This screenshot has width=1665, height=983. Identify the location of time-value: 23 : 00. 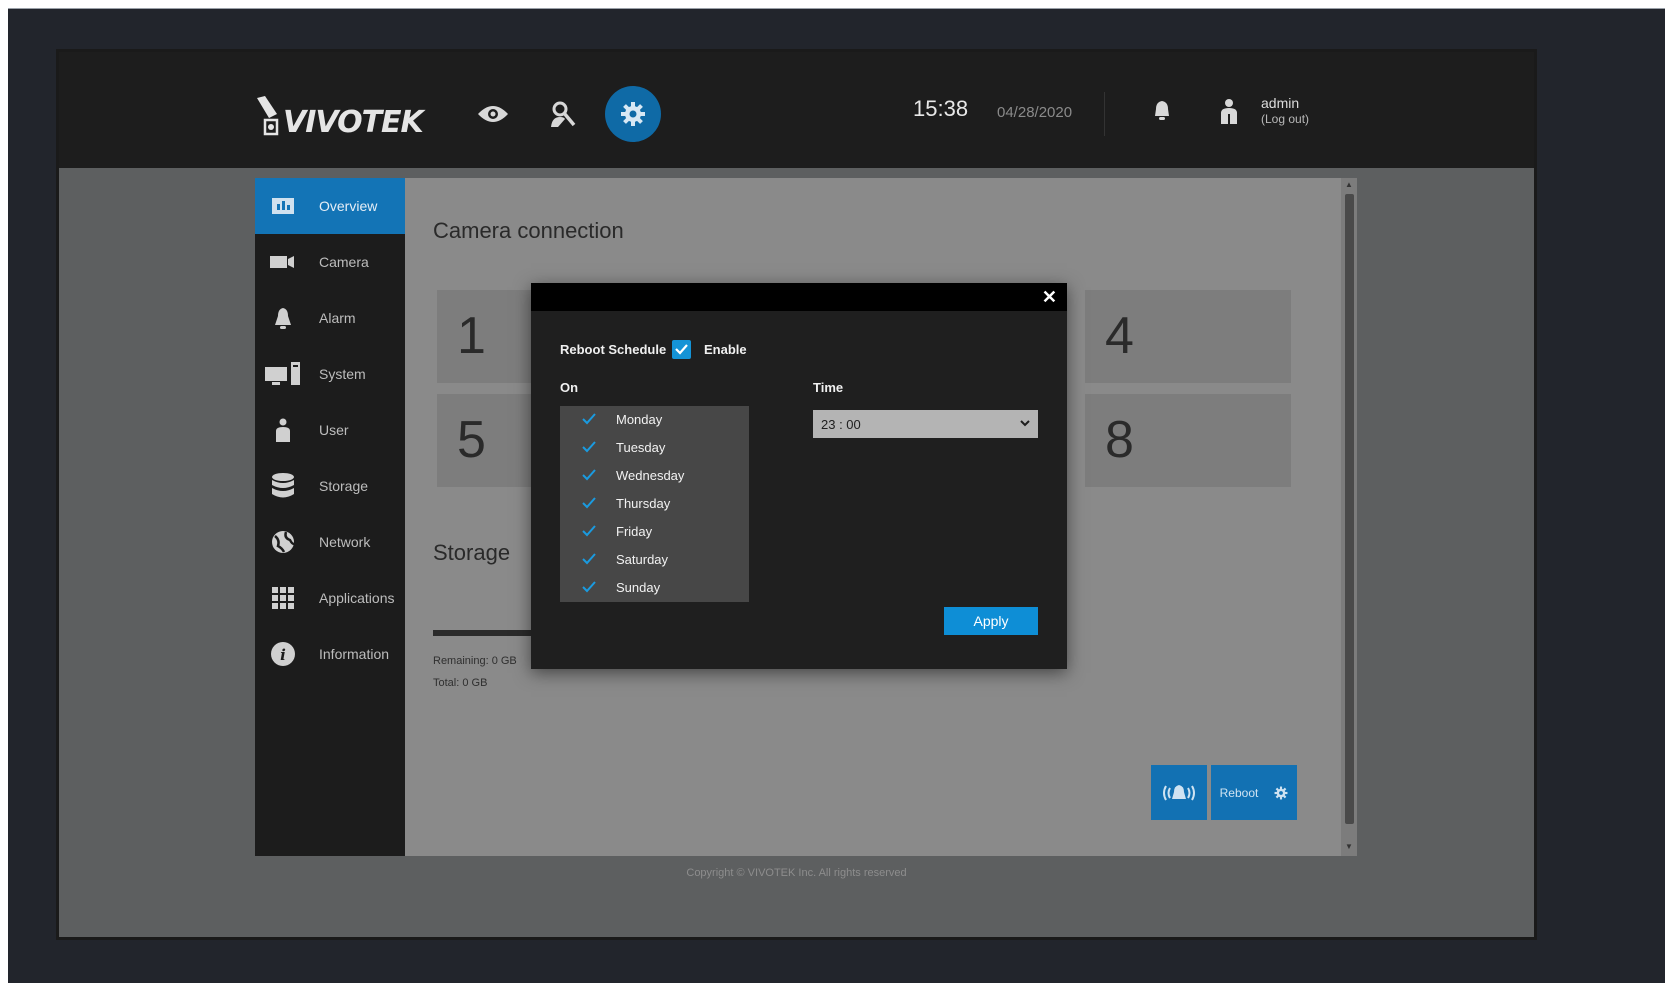
(841, 424).